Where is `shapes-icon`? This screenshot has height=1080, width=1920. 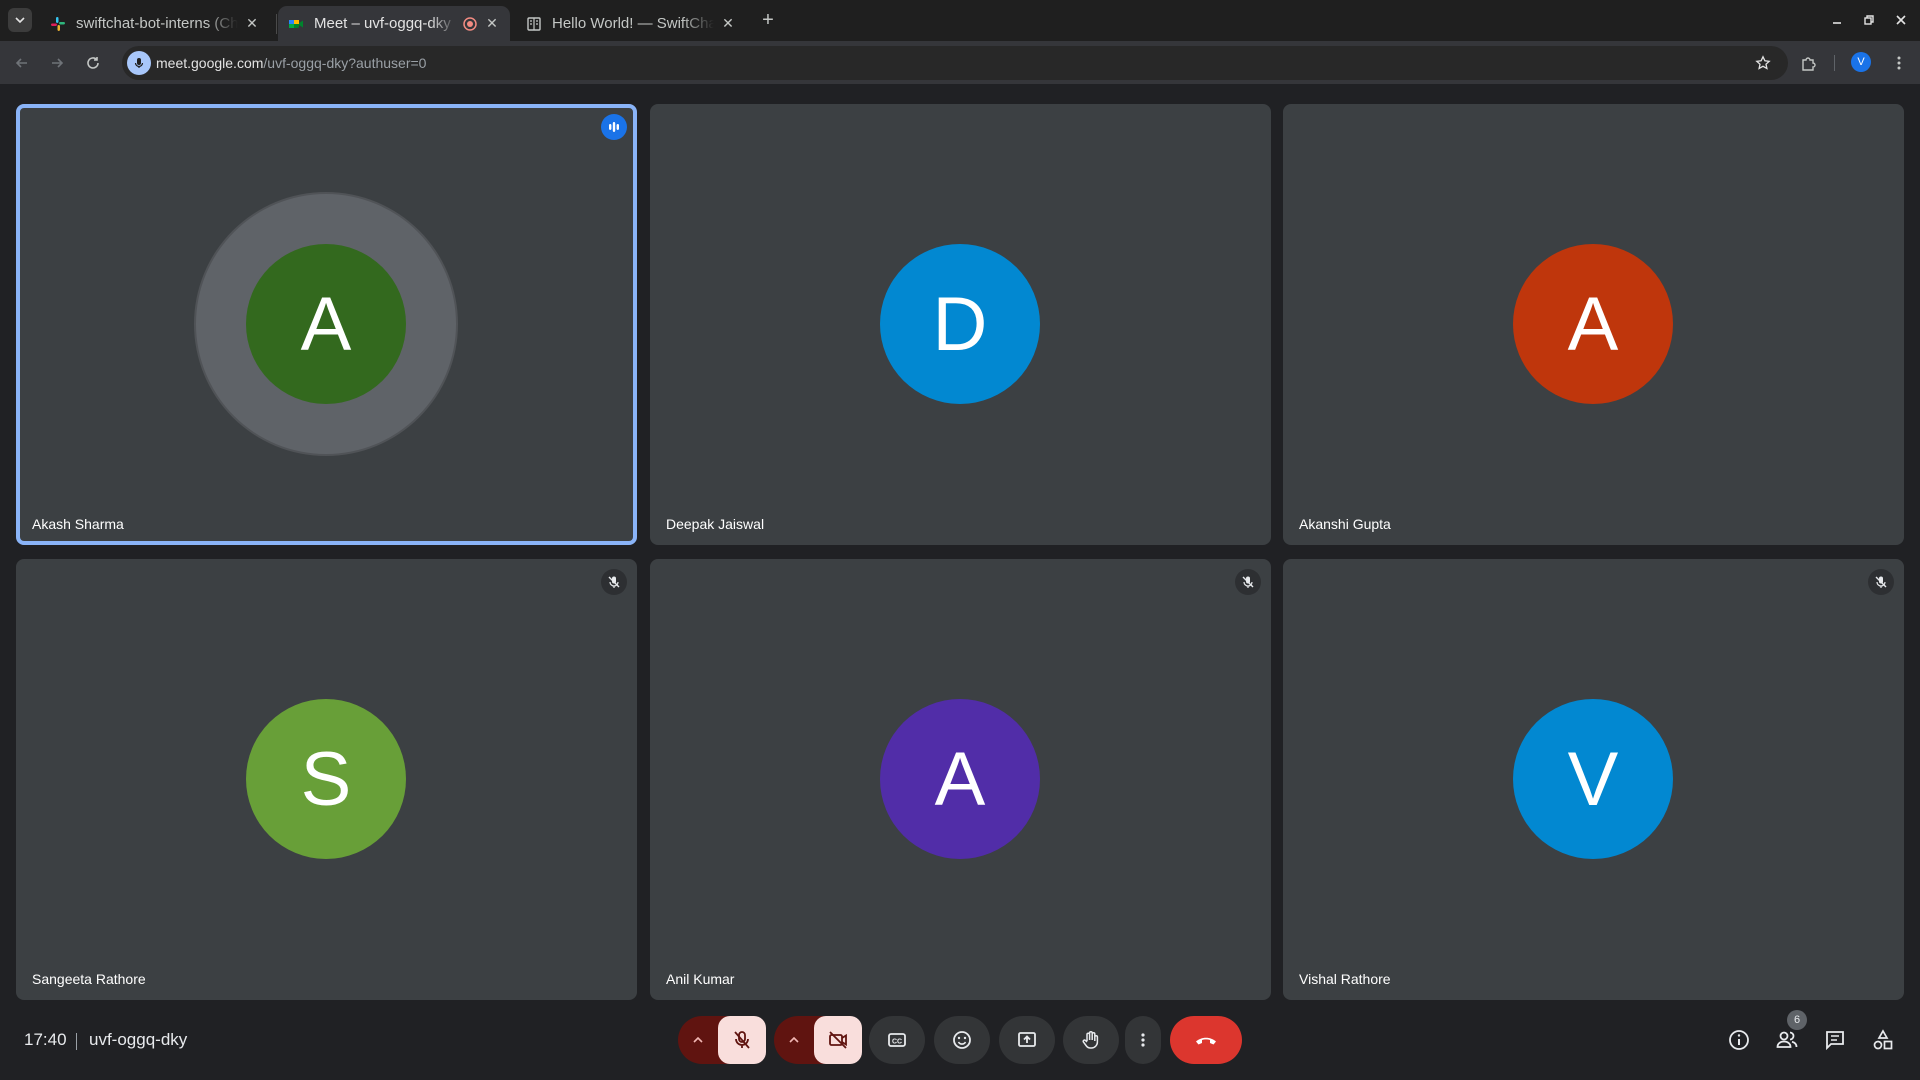
shapes-icon is located at coordinates (1883, 1039).